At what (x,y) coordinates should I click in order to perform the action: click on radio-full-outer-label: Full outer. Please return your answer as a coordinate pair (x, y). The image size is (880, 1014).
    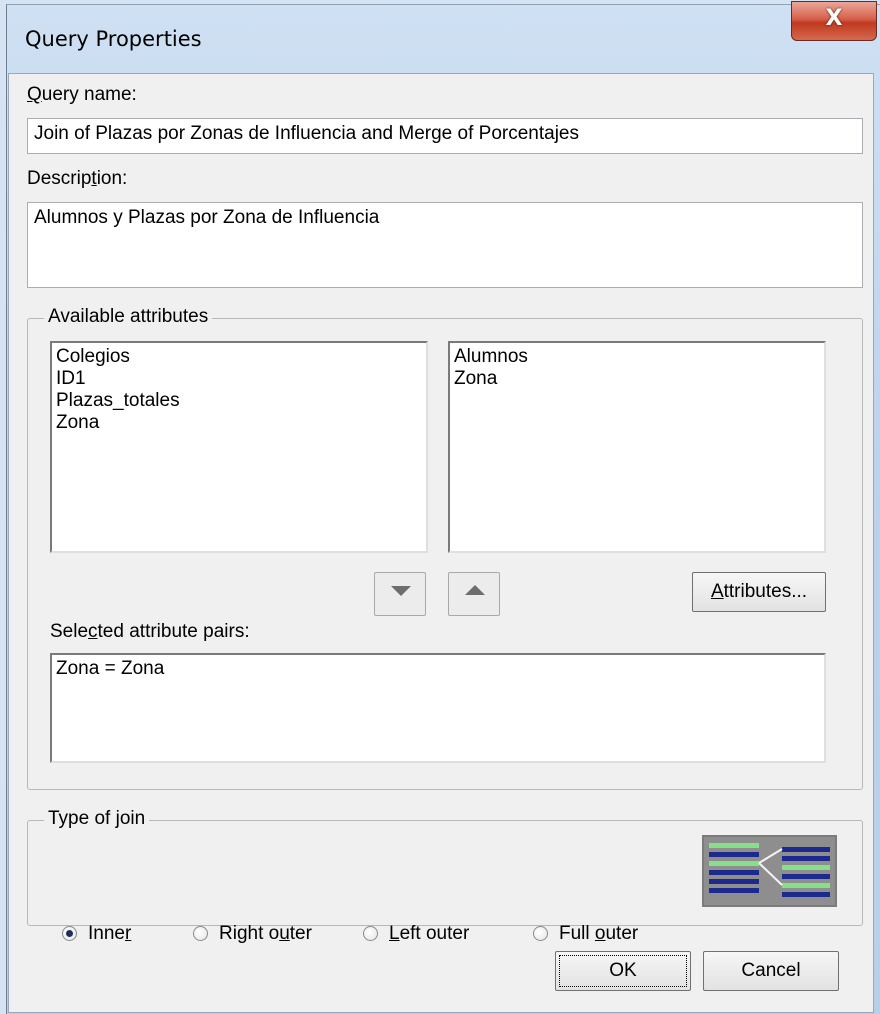
    Looking at the image, I should click on (599, 933).